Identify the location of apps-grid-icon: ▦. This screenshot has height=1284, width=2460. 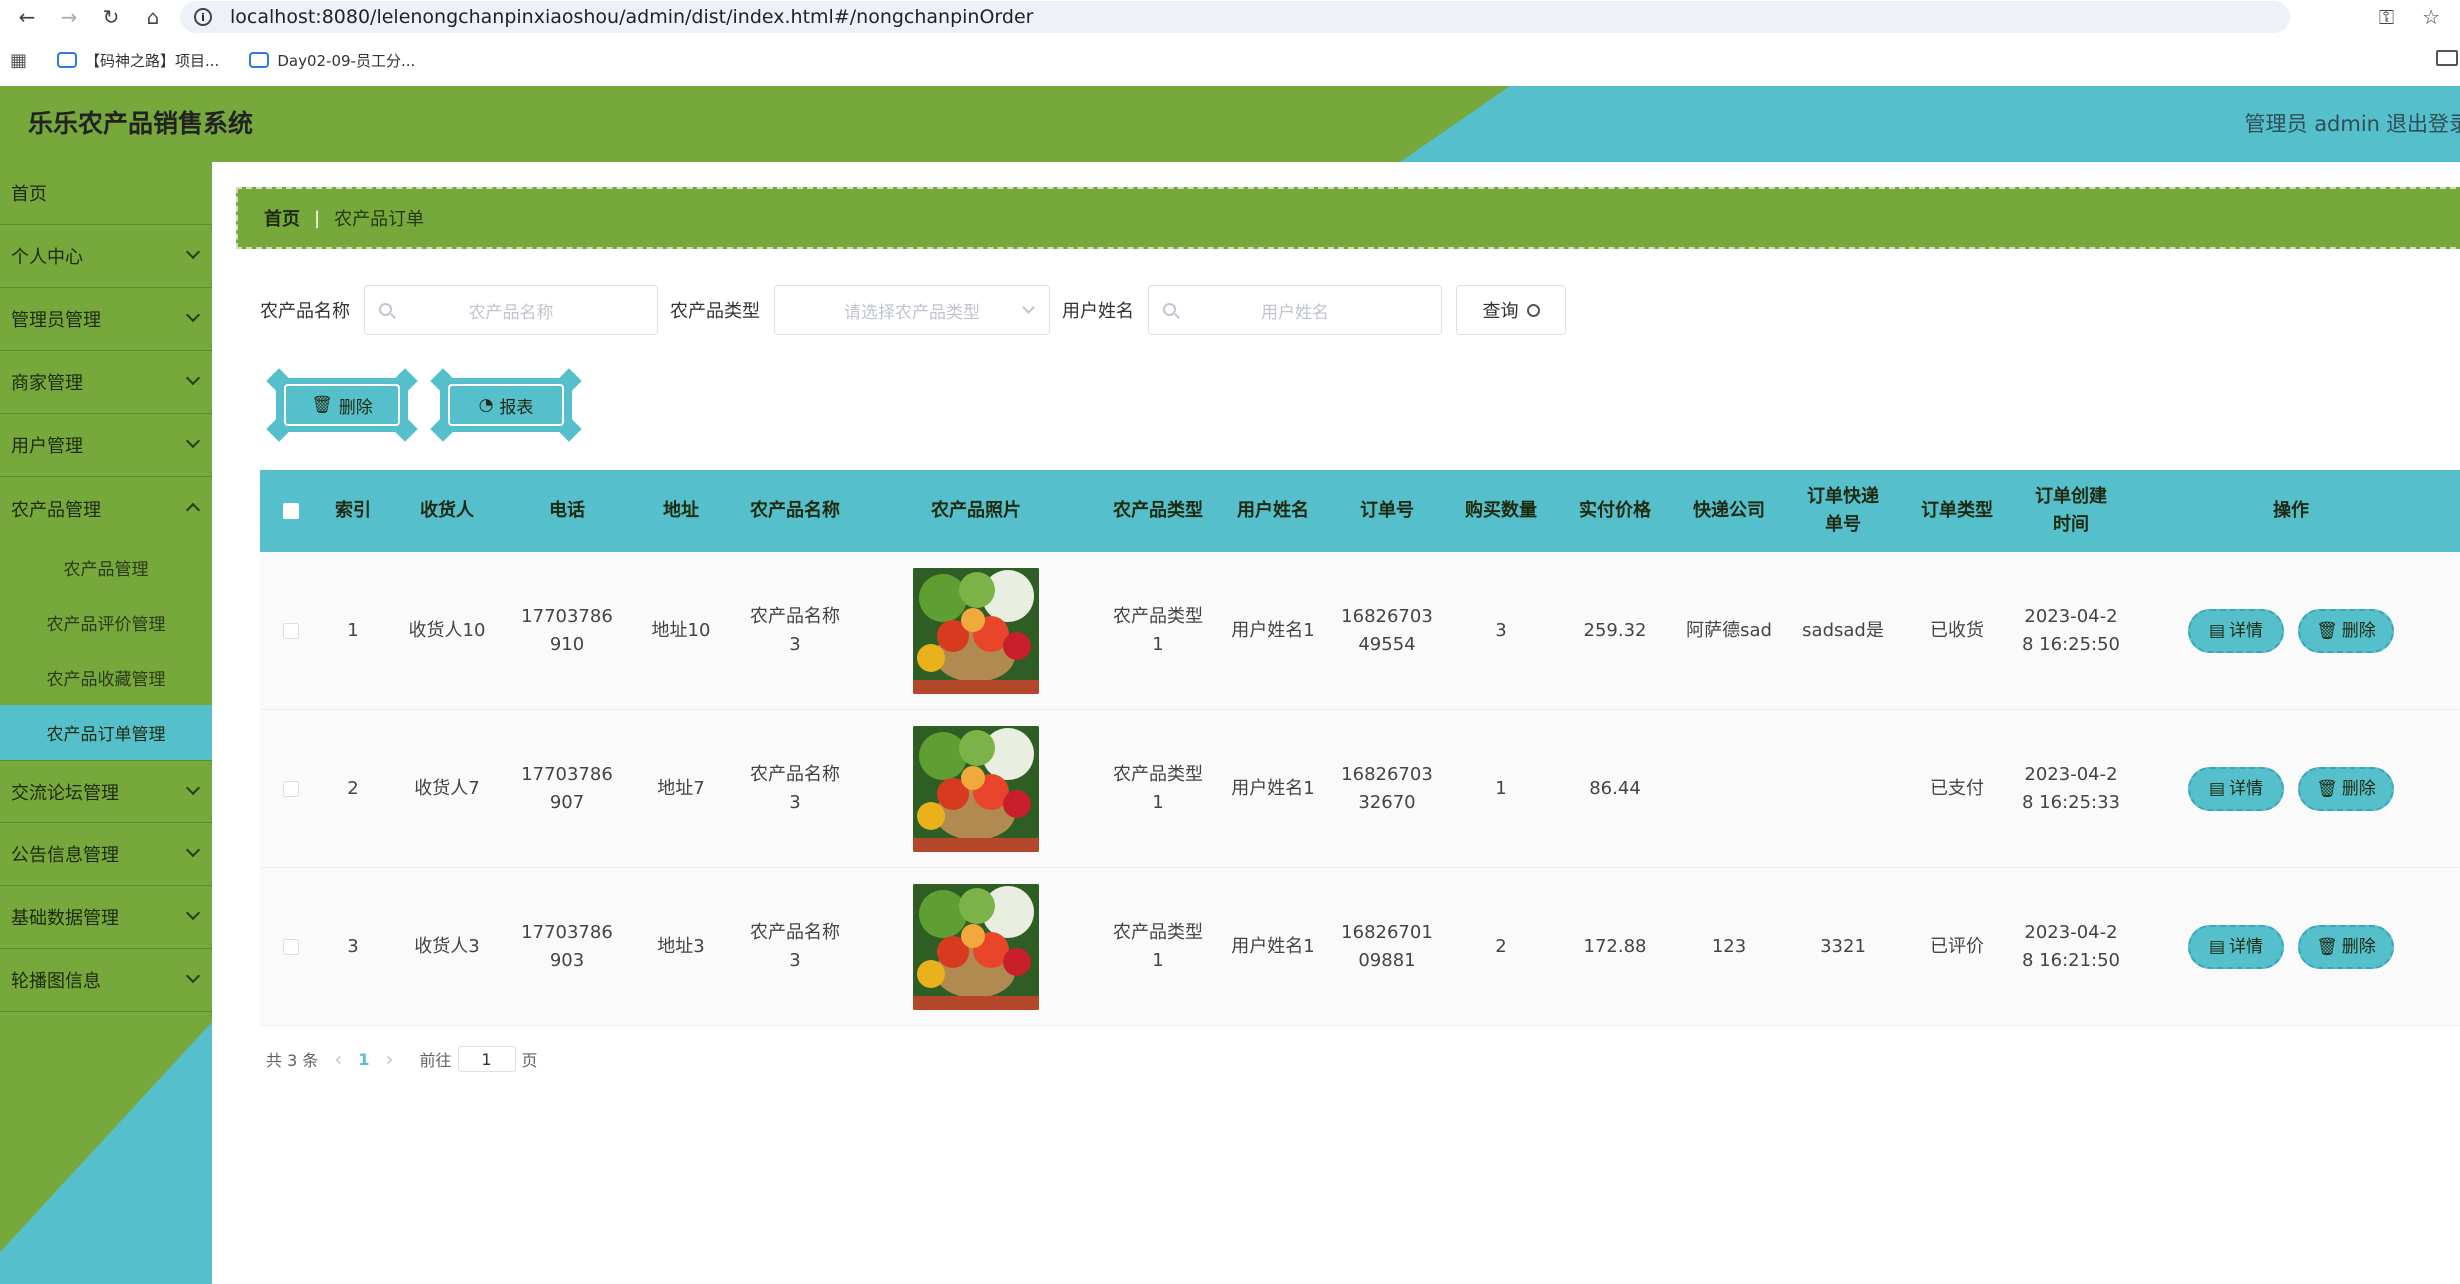
(18, 60).